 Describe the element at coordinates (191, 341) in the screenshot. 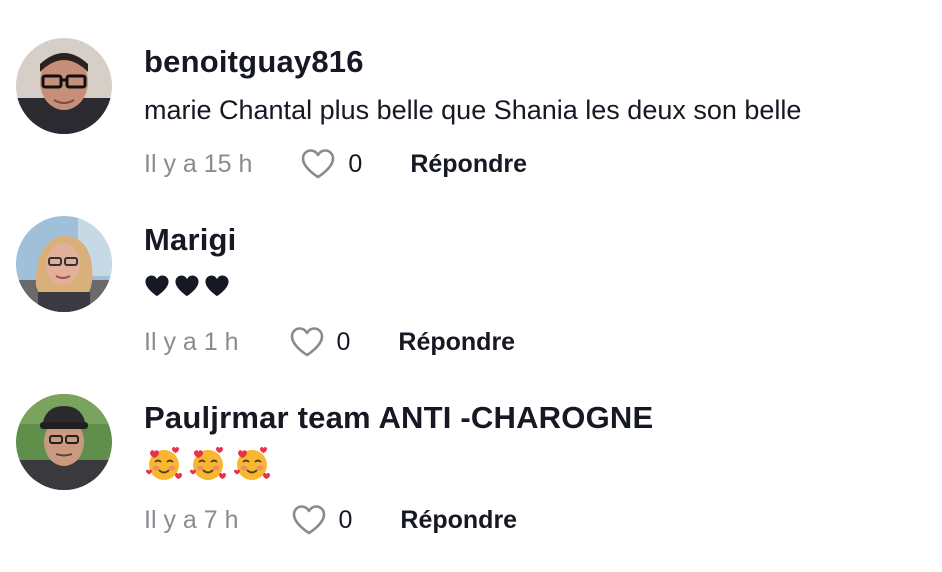

I see `comment-timestamp: Il y a 1 h` at that location.